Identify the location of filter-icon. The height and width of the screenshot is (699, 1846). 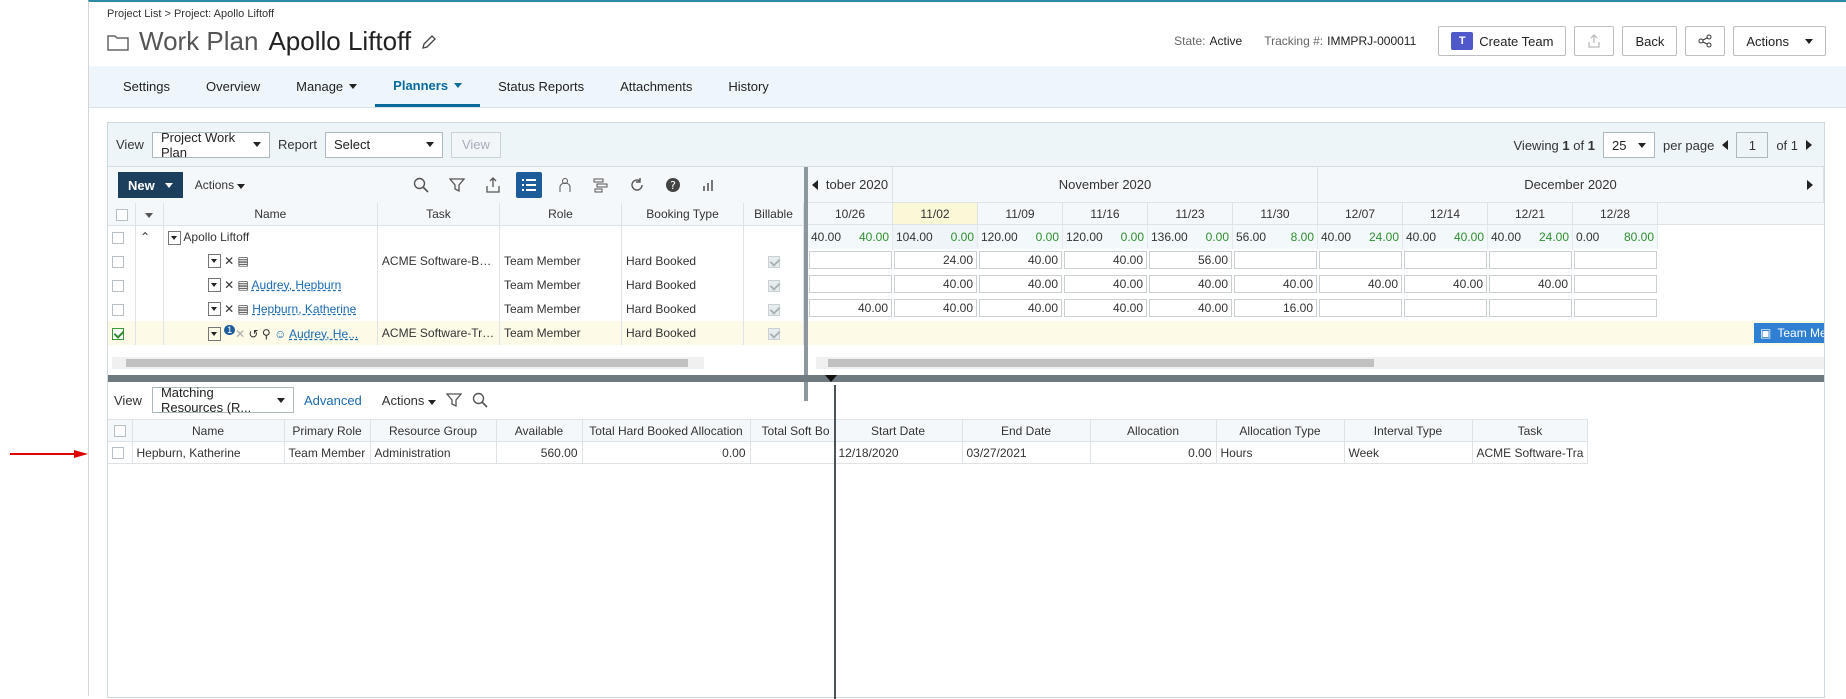
(454, 400).